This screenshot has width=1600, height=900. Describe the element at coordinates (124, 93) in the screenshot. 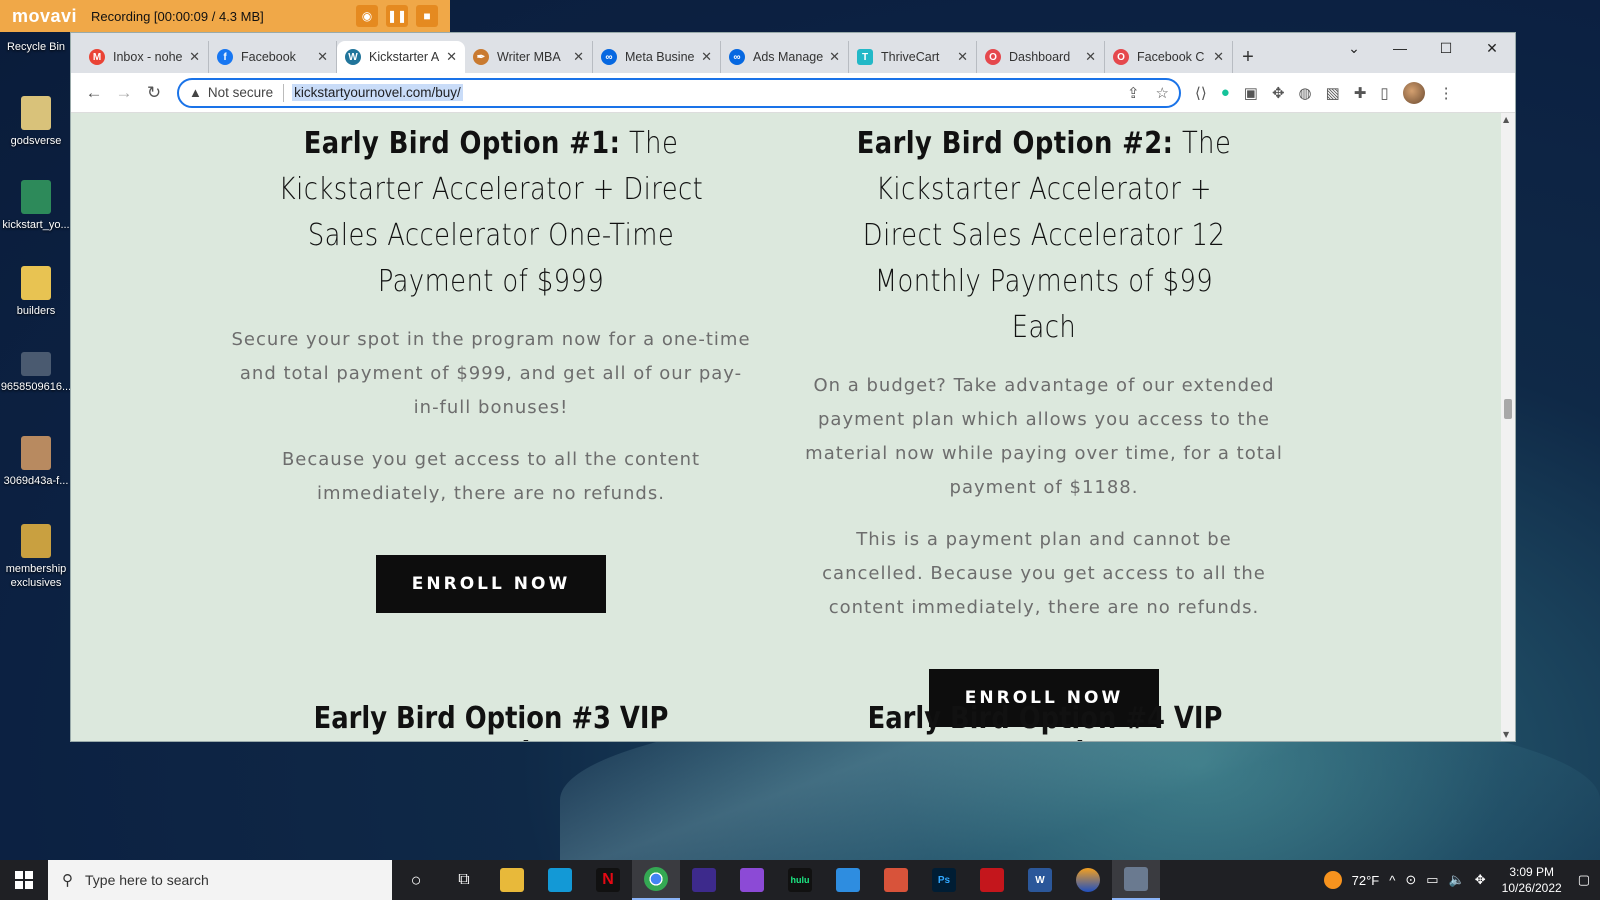

I see `forward-icon: →` at that location.